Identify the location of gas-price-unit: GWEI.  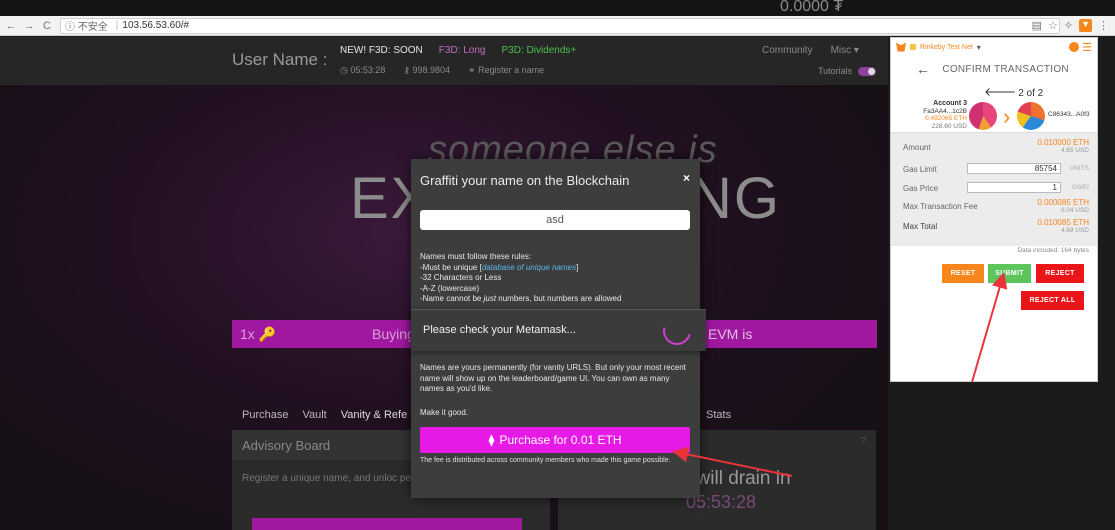
(1080, 187).